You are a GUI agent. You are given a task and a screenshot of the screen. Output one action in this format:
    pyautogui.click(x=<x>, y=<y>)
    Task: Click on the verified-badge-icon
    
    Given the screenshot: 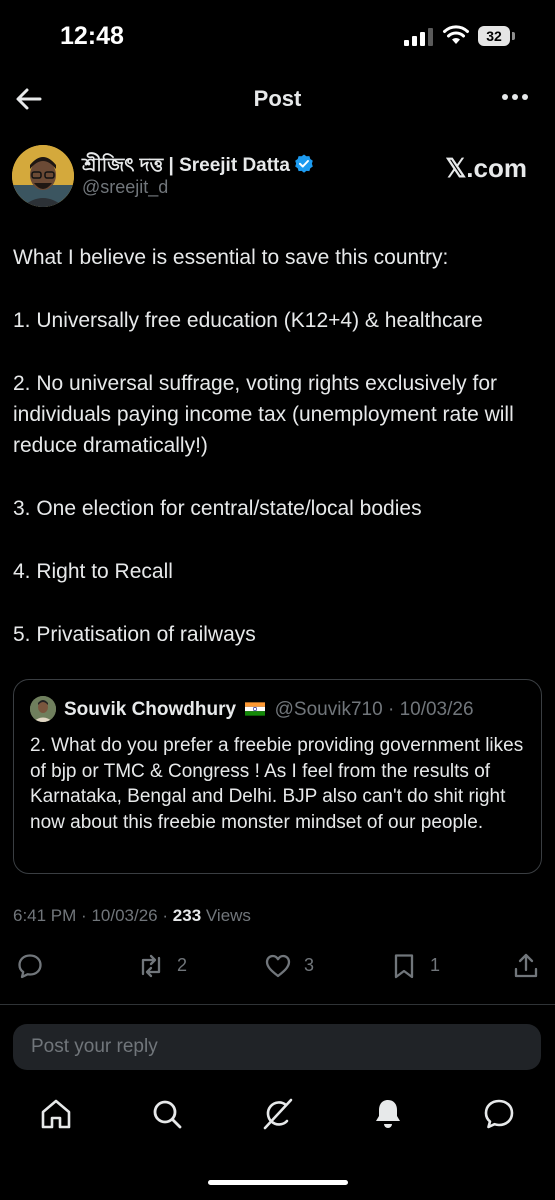 What is the action you would take?
    pyautogui.click(x=304, y=163)
    